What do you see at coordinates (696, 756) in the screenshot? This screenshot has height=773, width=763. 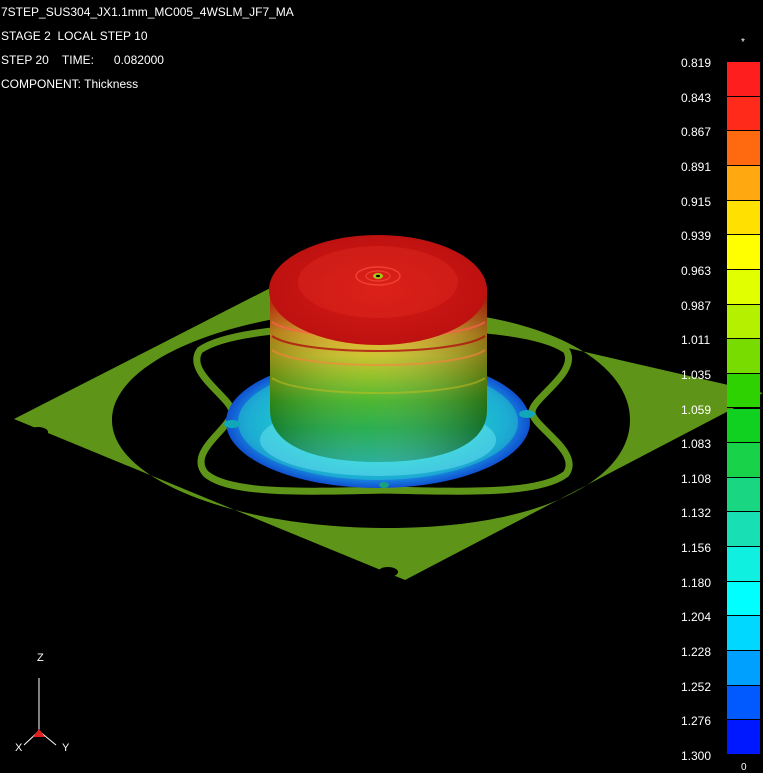 I see `legend-tick-label: 1.300` at bounding box center [696, 756].